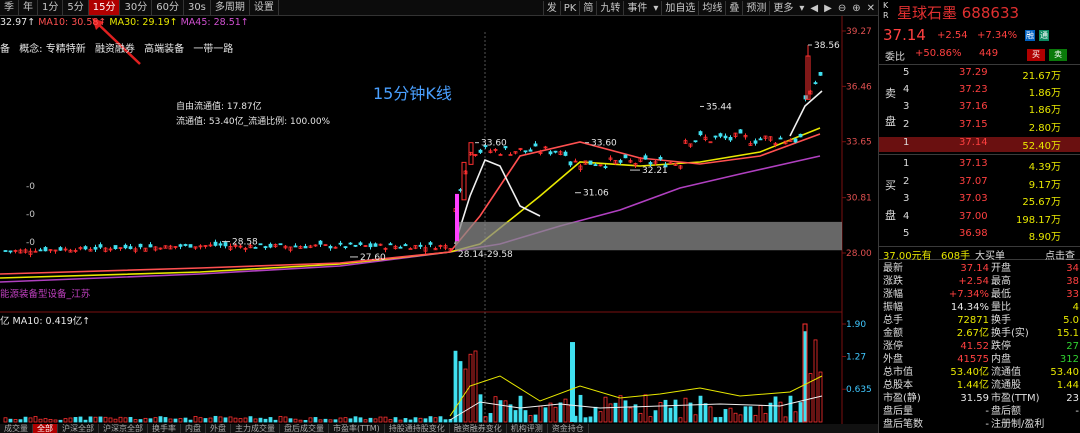 The height and width of the screenshot is (433, 1080). What do you see at coordinates (494, 144) in the screenshot?
I see `price-annotation: 33.60` at bounding box center [494, 144].